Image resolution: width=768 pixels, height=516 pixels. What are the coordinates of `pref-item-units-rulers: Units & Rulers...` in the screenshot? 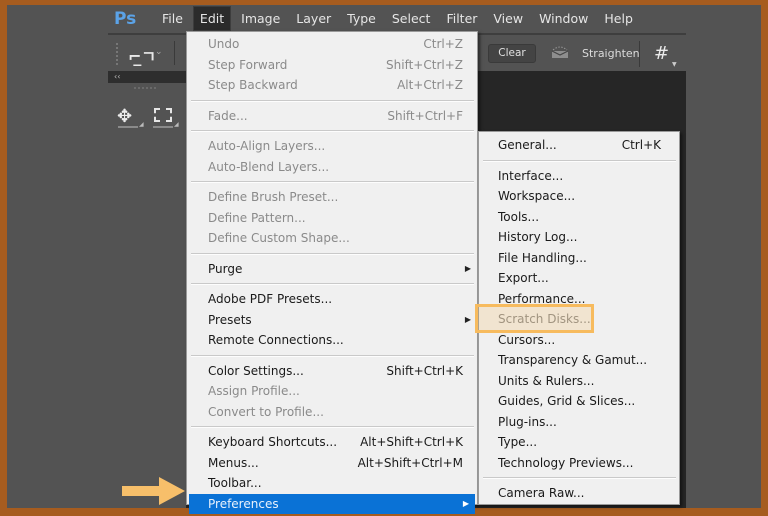 It's located at (579, 381).